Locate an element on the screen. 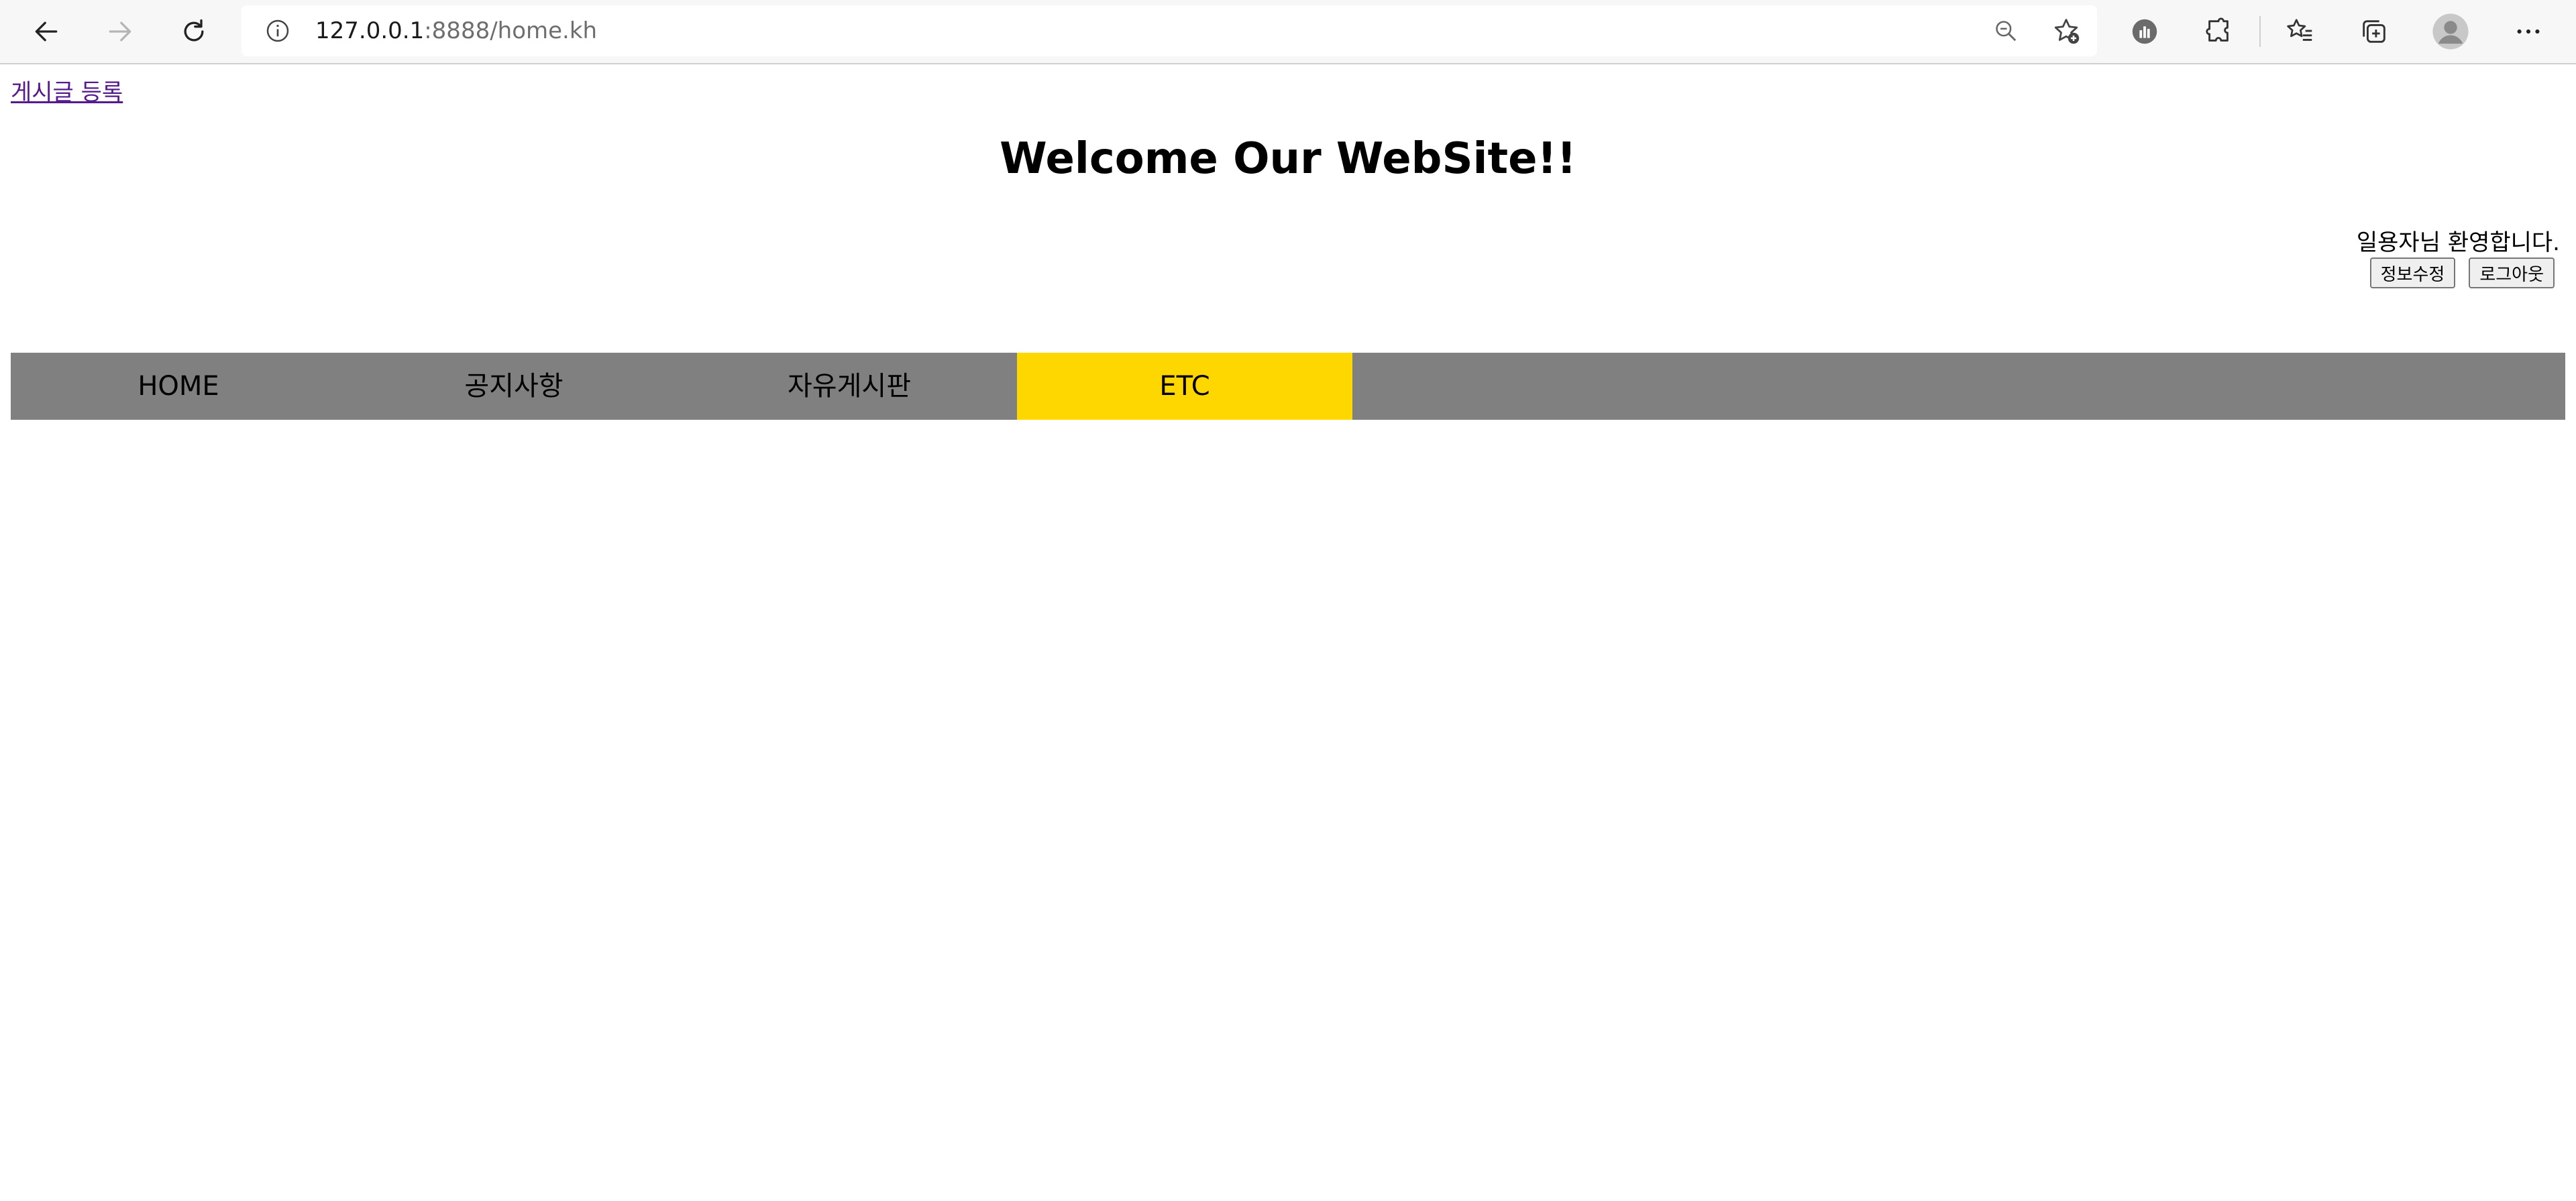 Image resolution: width=2576 pixels, height=1201 pixels. address-bar: 127.0.0.1:8888/home.kh is located at coordinates (1169, 30).